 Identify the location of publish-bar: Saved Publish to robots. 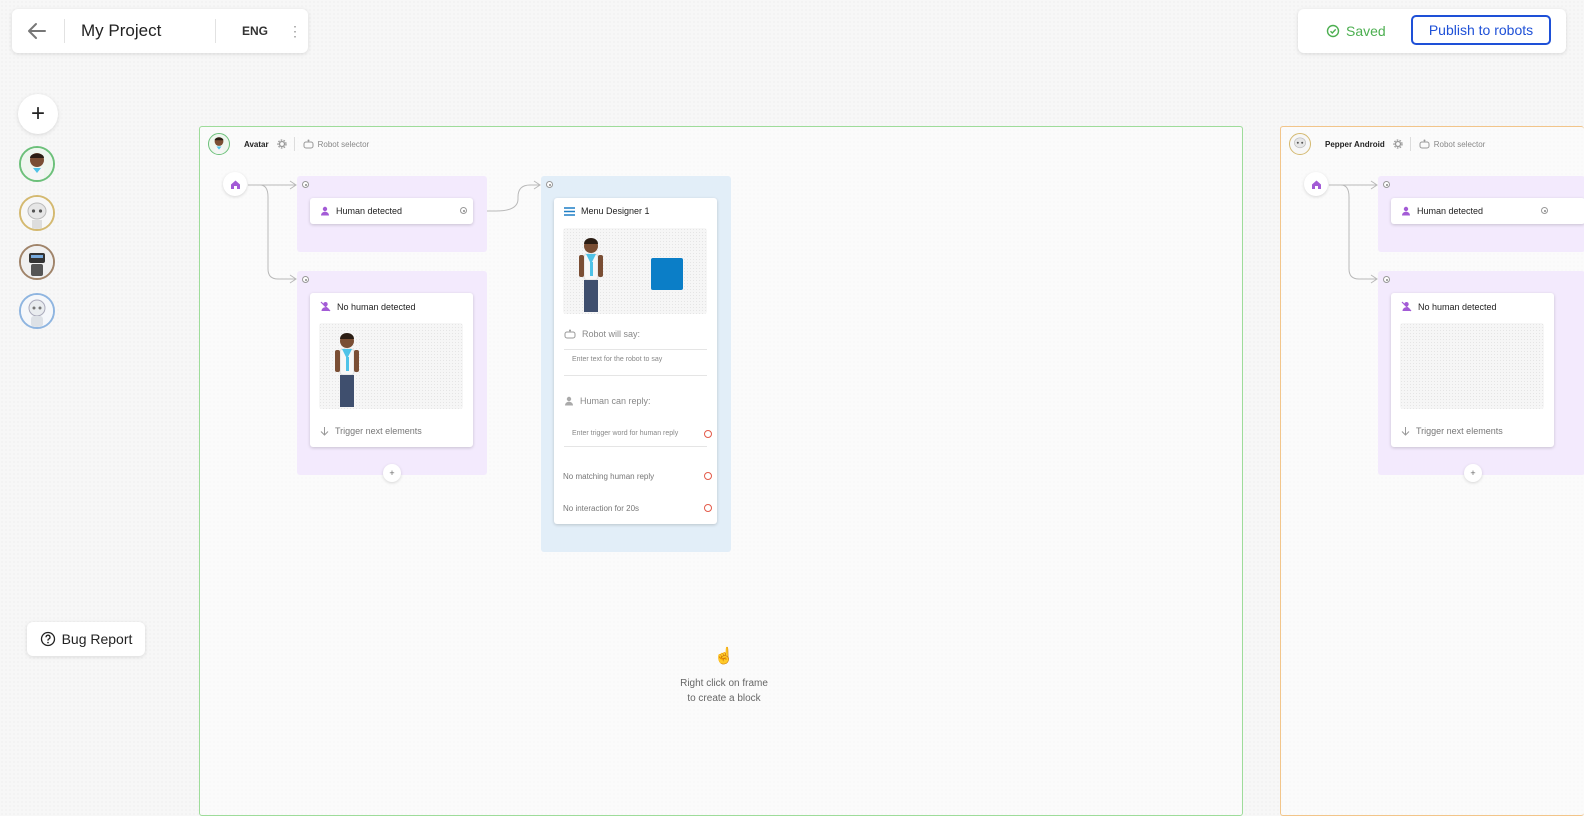
(1432, 31).